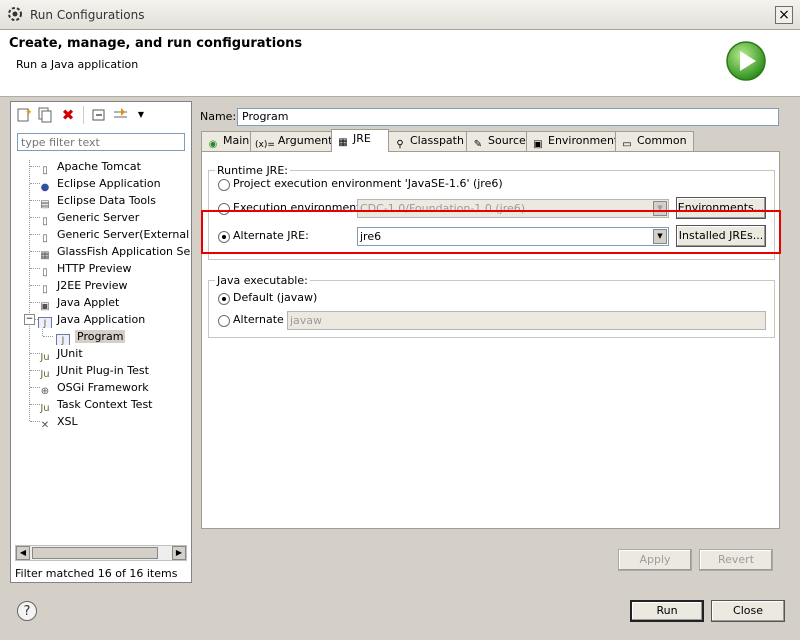  What do you see at coordinates (114, 353) in the screenshot?
I see `tree-item: Ju JUnit` at bounding box center [114, 353].